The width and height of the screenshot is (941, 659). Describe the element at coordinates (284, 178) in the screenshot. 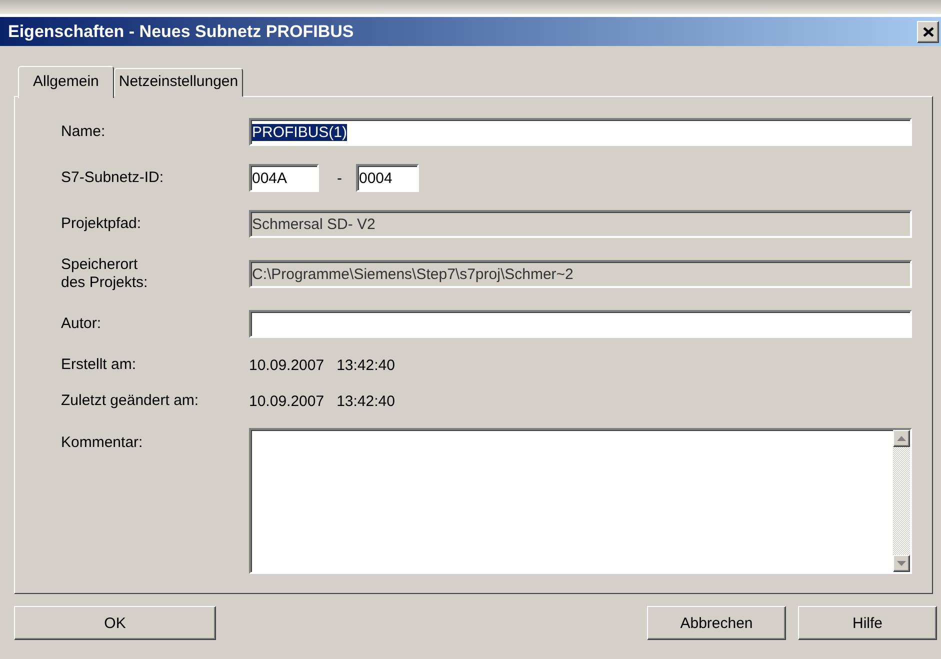

I see `input-field: 004A` at that location.